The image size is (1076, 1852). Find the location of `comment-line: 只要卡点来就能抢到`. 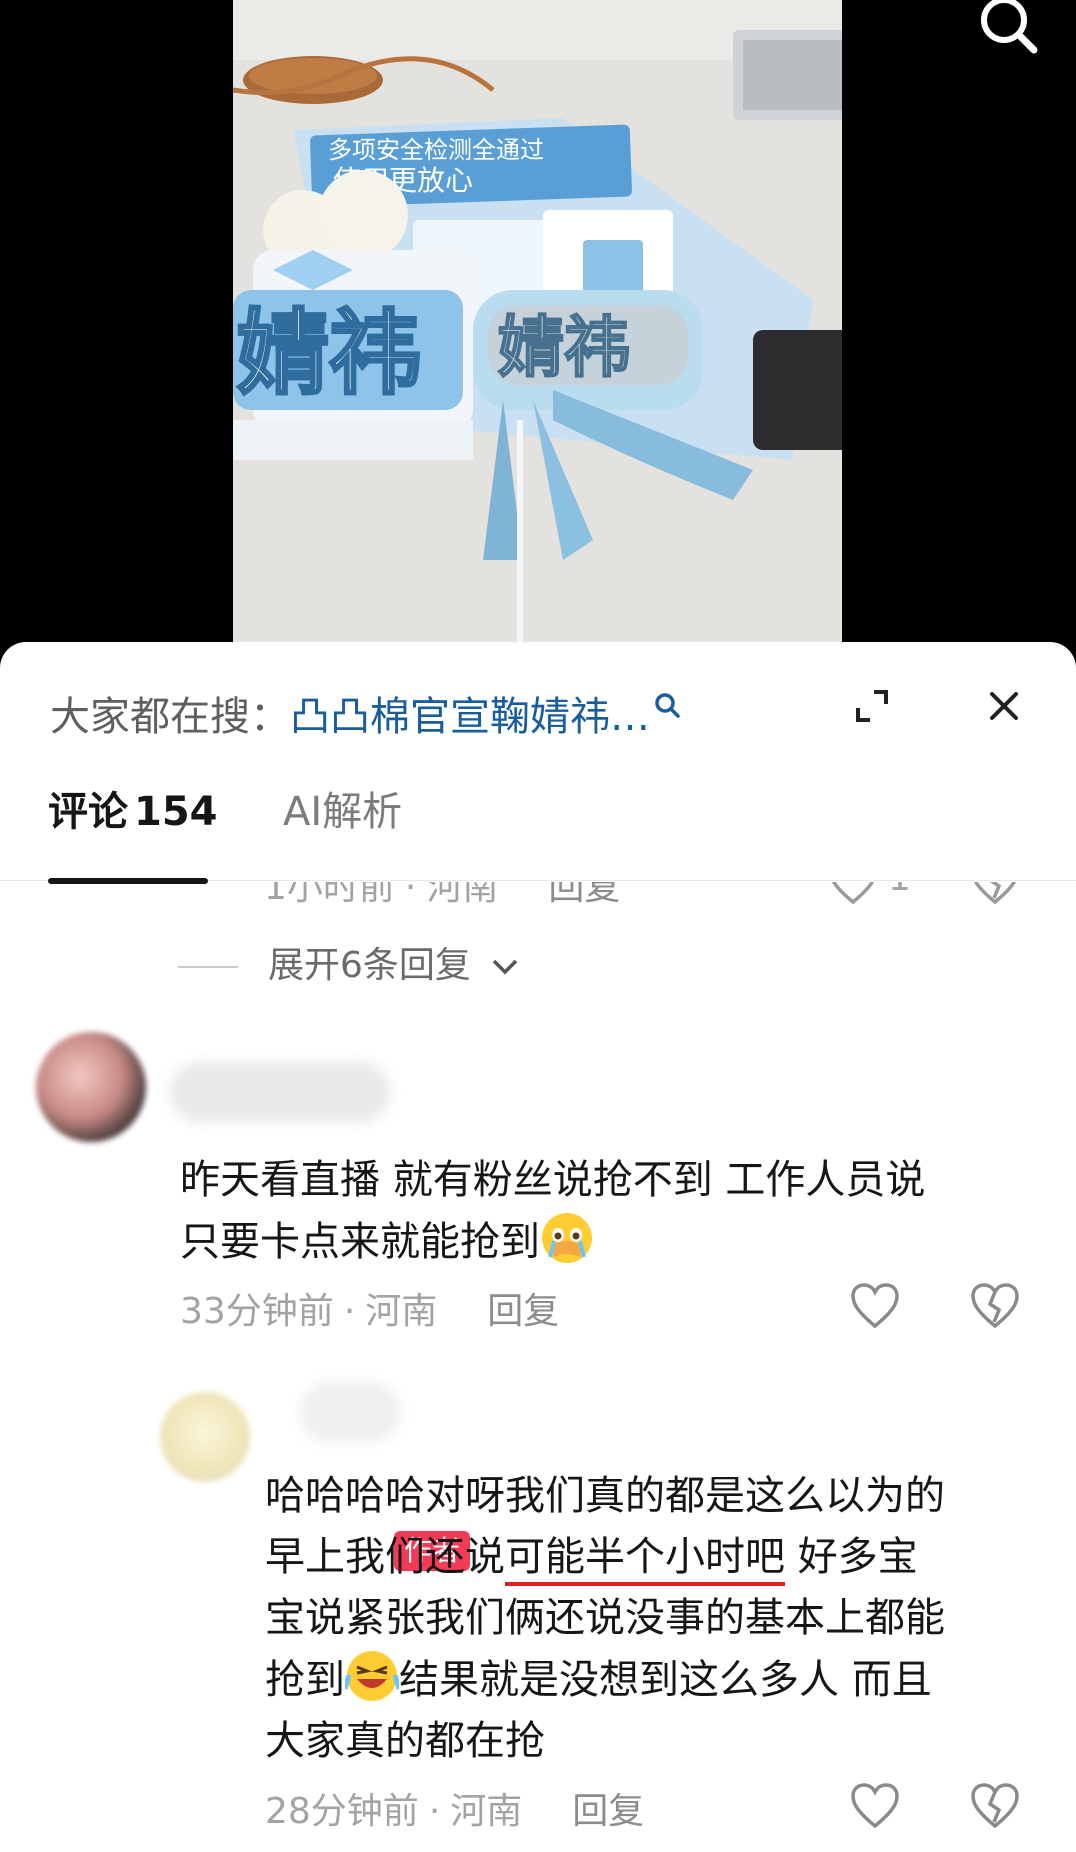

comment-line: 只要卡点来就能抢到 is located at coordinates (610, 1242).